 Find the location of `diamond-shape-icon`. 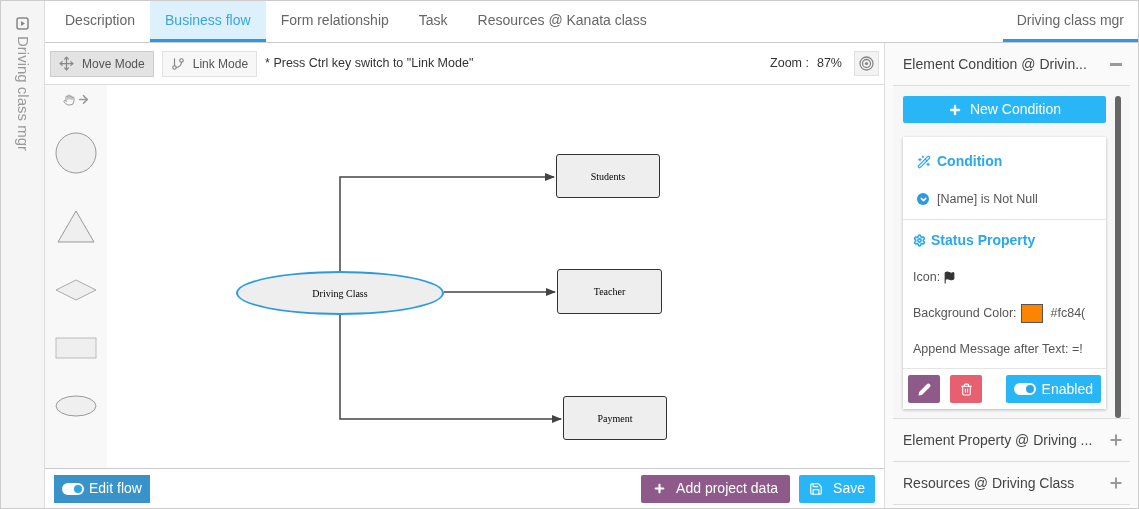

diamond-shape-icon is located at coordinates (76, 290).